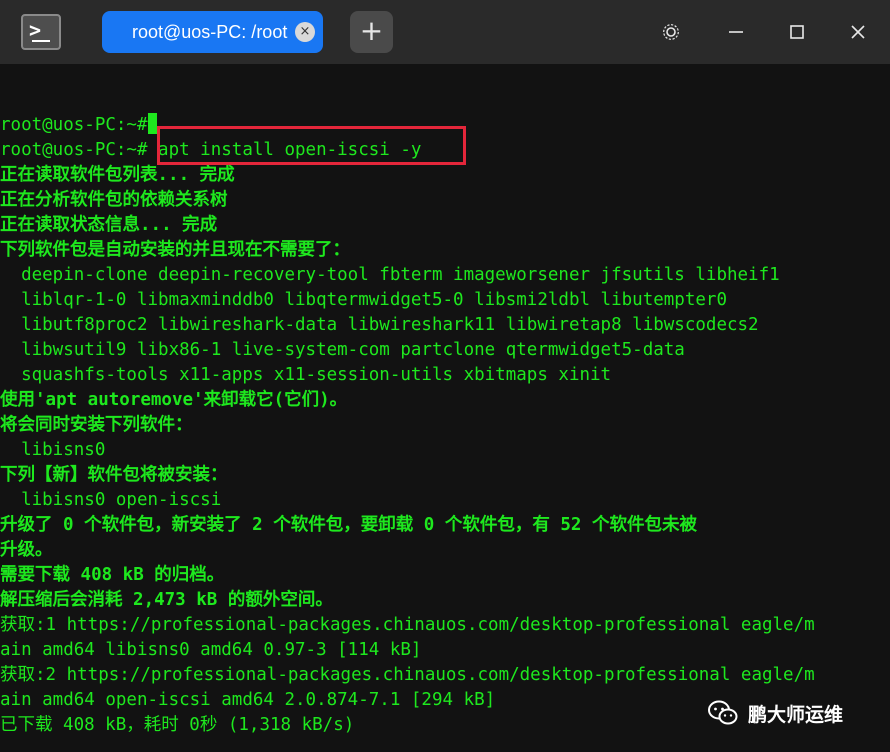 This screenshot has height=752, width=890. What do you see at coordinates (53, 450) in the screenshot?
I see `terminal-line: libisns0` at bounding box center [53, 450].